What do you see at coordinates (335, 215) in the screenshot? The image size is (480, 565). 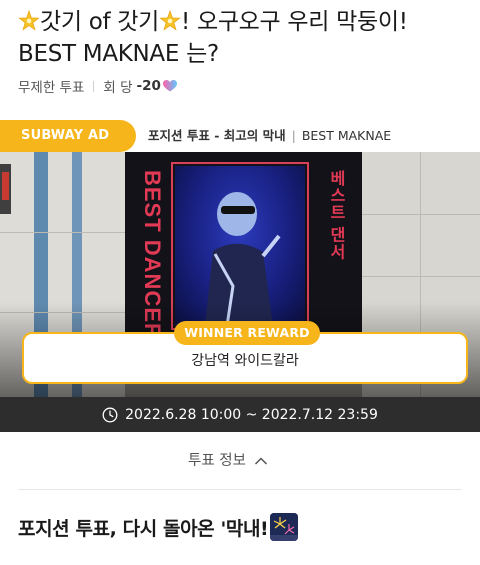 I see `billboard-text-right: 베스트 댄서` at bounding box center [335, 215].